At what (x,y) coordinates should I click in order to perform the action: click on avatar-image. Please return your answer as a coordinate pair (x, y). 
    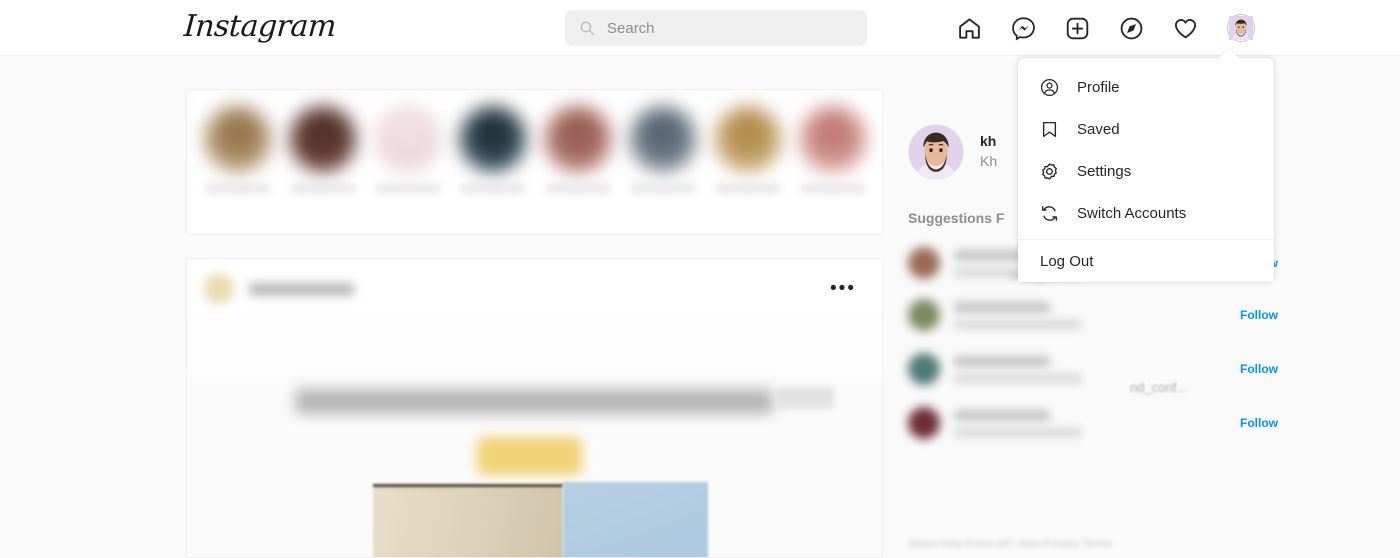
    Looking at the image, I should click on (1241, 28).